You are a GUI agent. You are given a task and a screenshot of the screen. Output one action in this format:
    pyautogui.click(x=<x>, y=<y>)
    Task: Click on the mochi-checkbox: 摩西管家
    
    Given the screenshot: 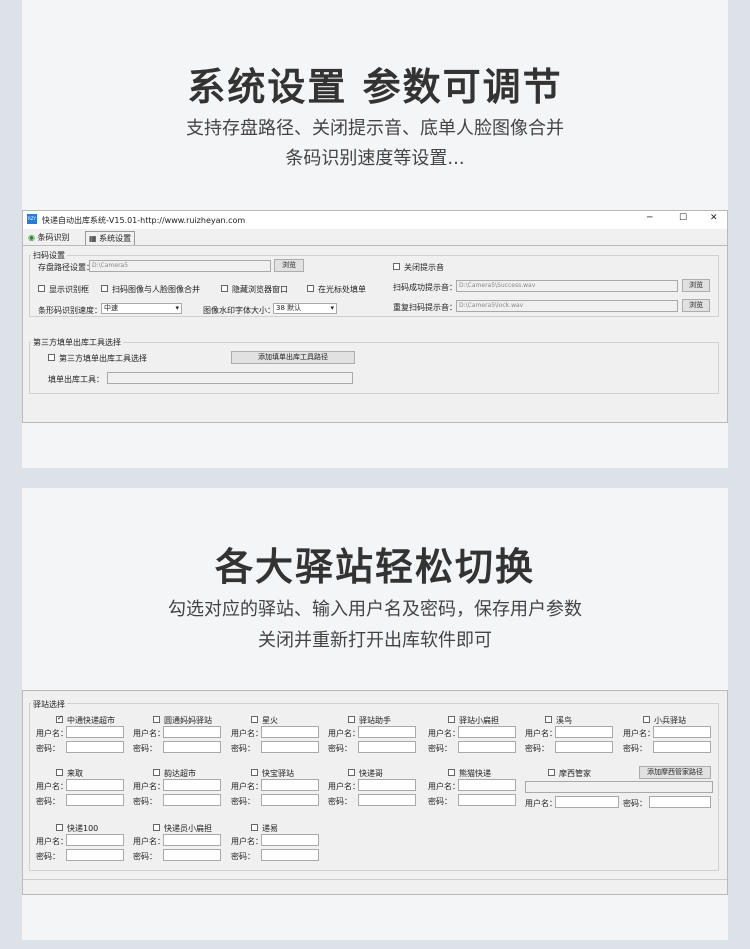 What is the action you would take?
    pyautogui.click(x=569, y=773)
    